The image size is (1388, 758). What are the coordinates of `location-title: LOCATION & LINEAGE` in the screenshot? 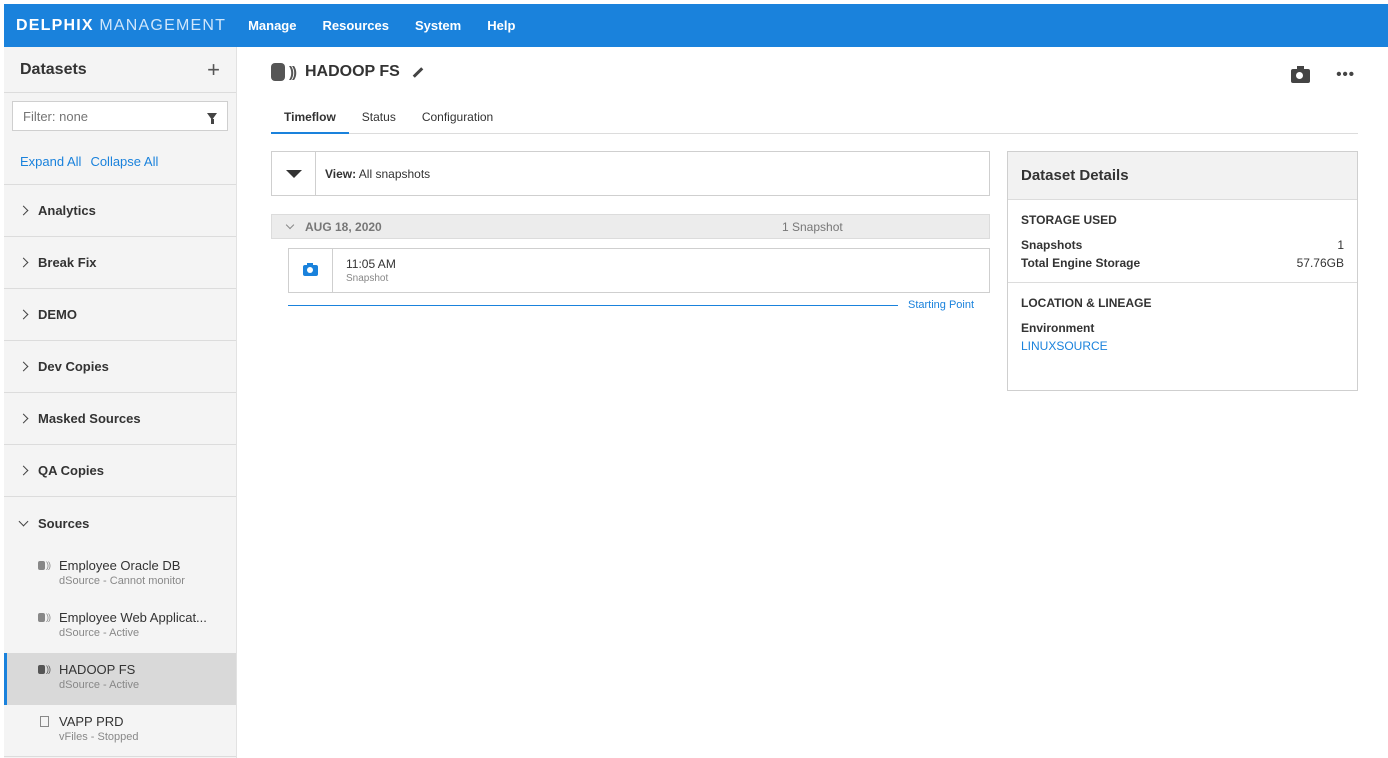 It's located at (1086, 303).